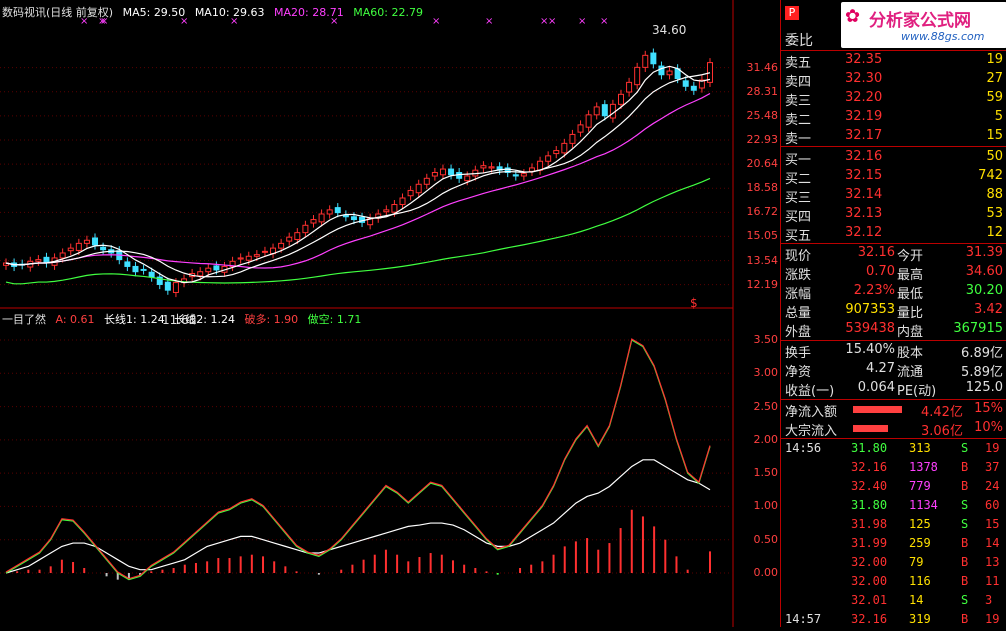 Image resolution: width=1006 pixels, height=631 pixels. I want to click on tick-row: 32.16 1378 B 37, so click(893, 469).